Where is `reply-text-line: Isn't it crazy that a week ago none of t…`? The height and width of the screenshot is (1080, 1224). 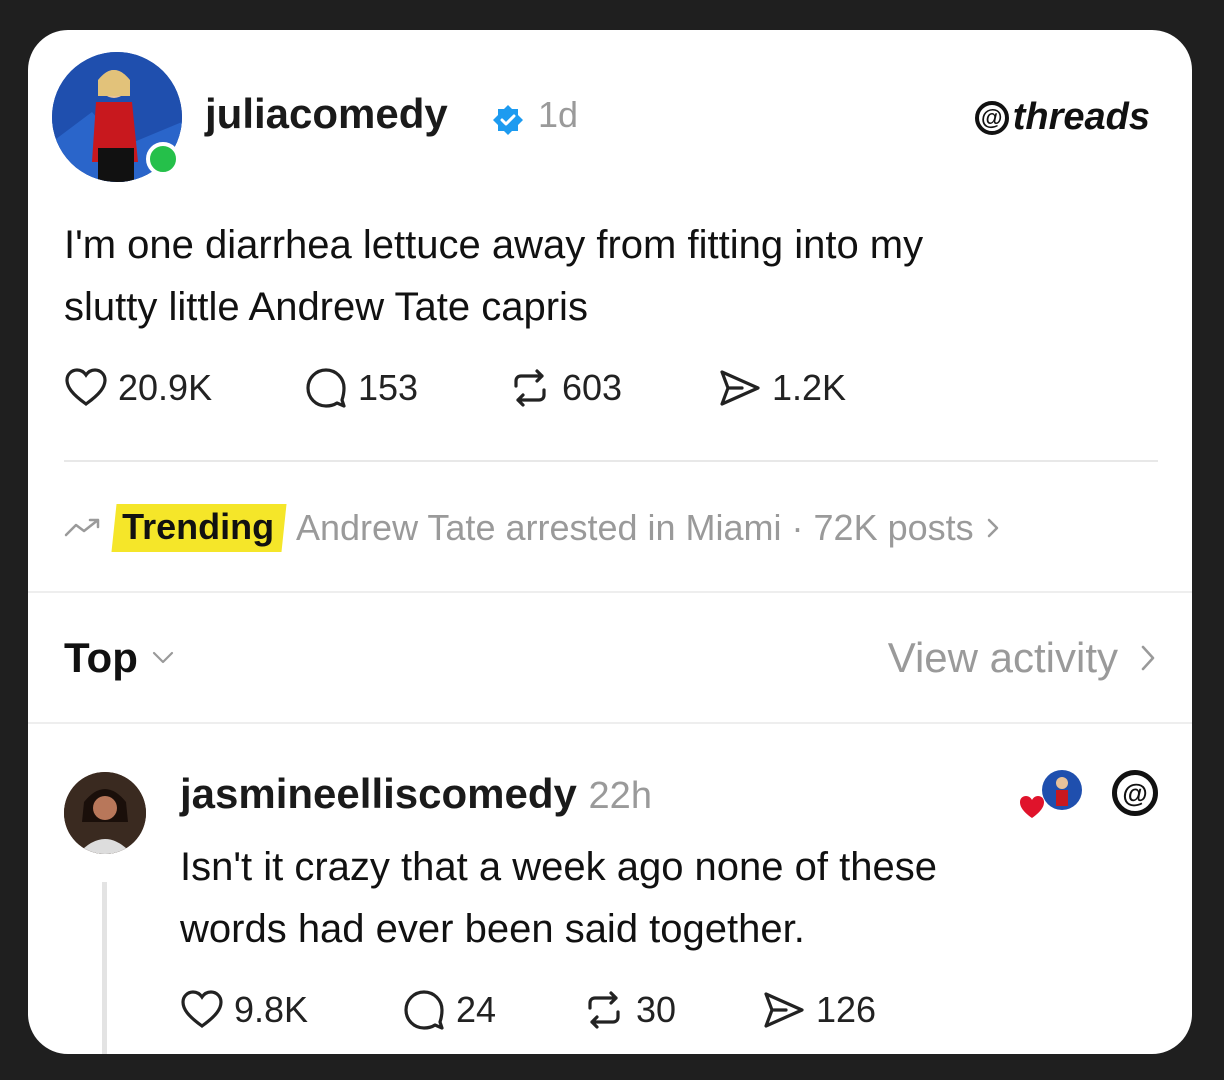 reply-text-line: Isn't it crazy that a week ago none of t… is located at coordinates (558, 867).